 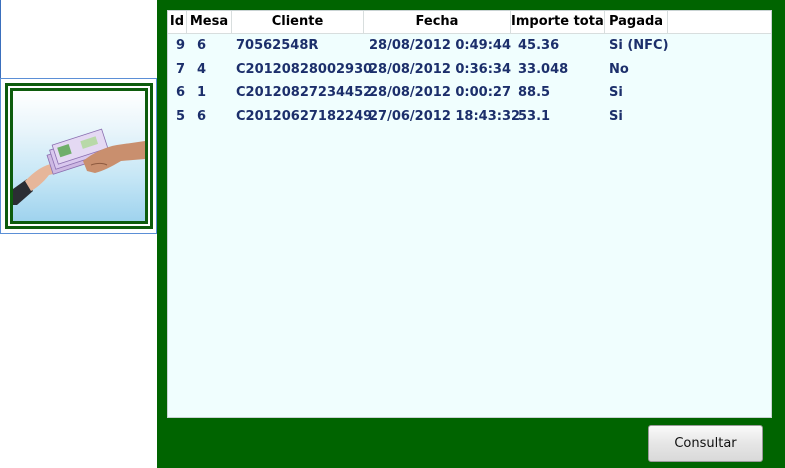 What do you see at coordinates (534, 116) in the screenshot?
I see `cell-importe-total: 53.1` at bounding box center [534, 116].